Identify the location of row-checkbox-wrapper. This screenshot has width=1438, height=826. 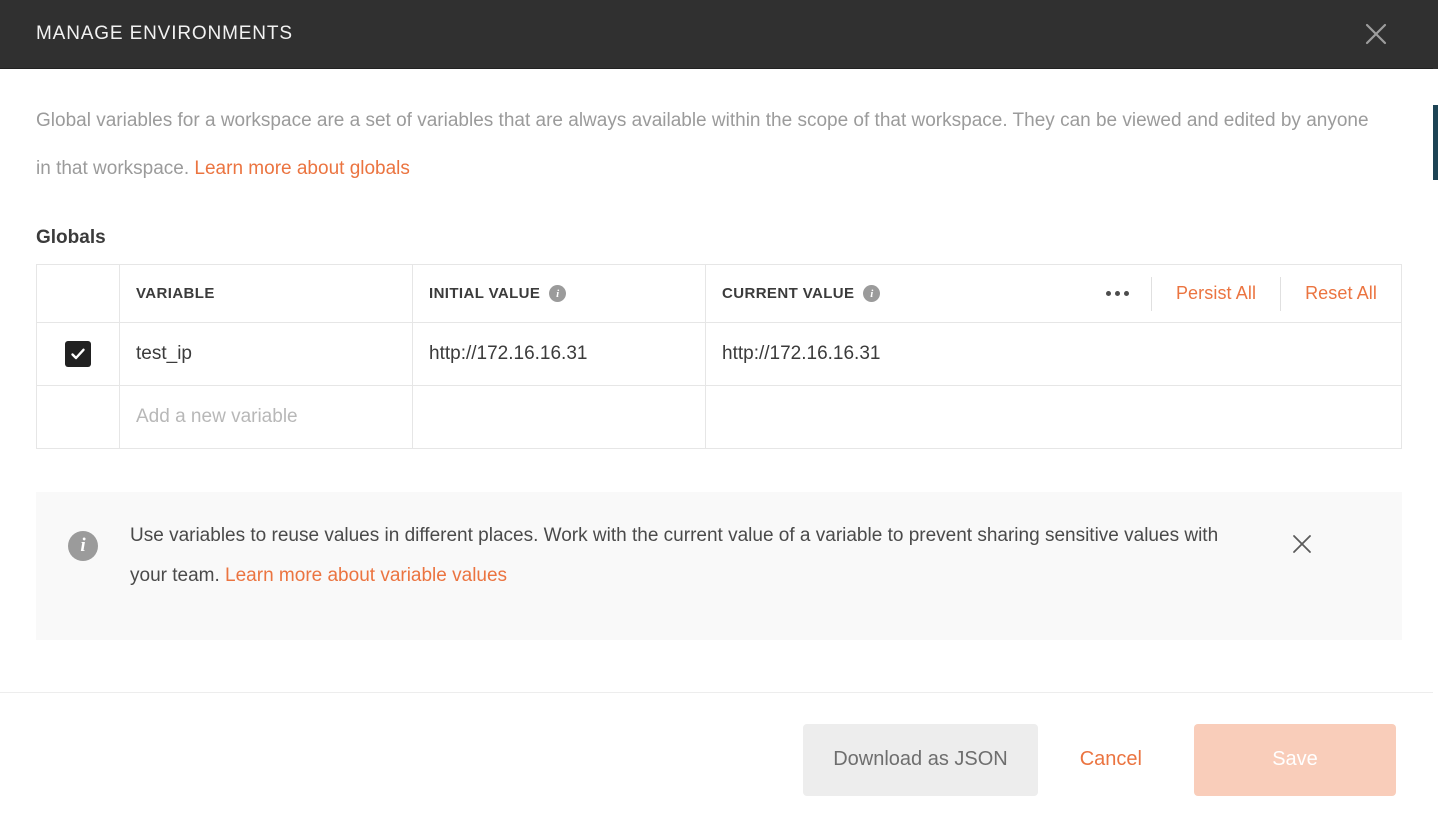
(78, 354).